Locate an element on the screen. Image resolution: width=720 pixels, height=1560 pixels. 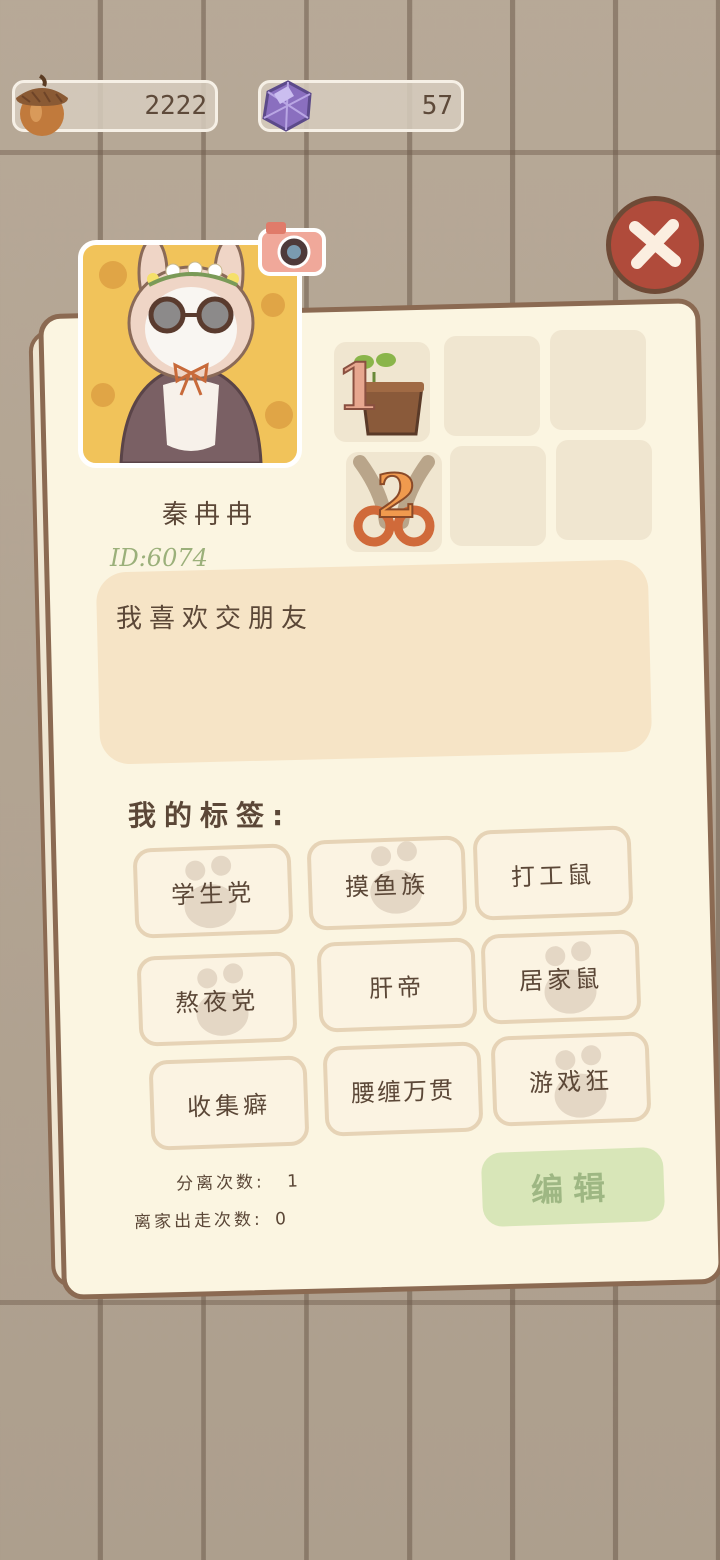
profile-id: ID:6074 is located at coordinates (159, 558).